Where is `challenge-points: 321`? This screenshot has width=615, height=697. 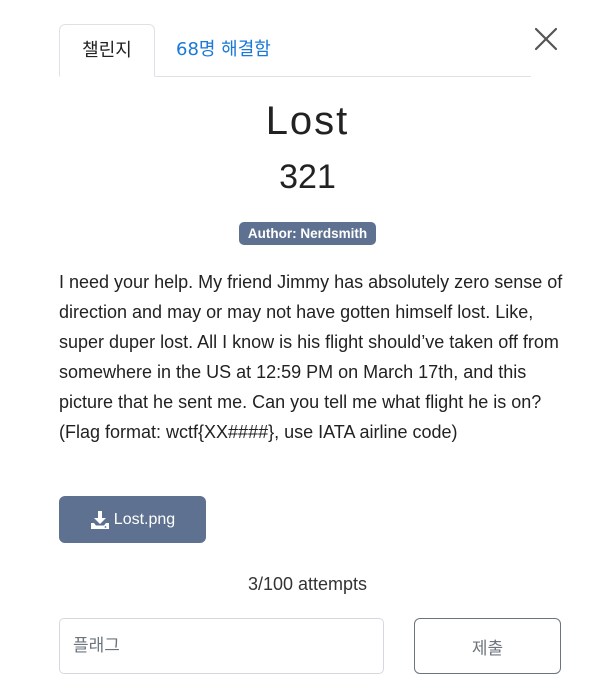 challenge-points: 321 is located at coordinates (307, 177).